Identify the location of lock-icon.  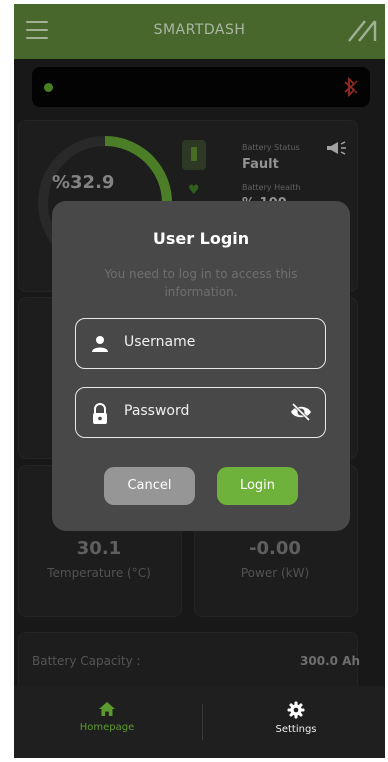
(100, 413).